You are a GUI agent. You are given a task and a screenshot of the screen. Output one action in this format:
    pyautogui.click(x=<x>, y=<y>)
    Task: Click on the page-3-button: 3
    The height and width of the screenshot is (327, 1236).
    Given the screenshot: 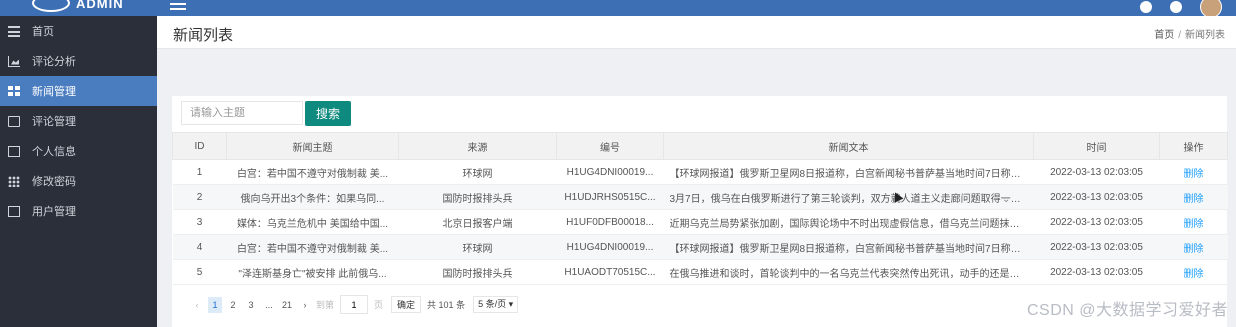 What is the action you would take?
    pyautogui.click(x=251, y=305)
    